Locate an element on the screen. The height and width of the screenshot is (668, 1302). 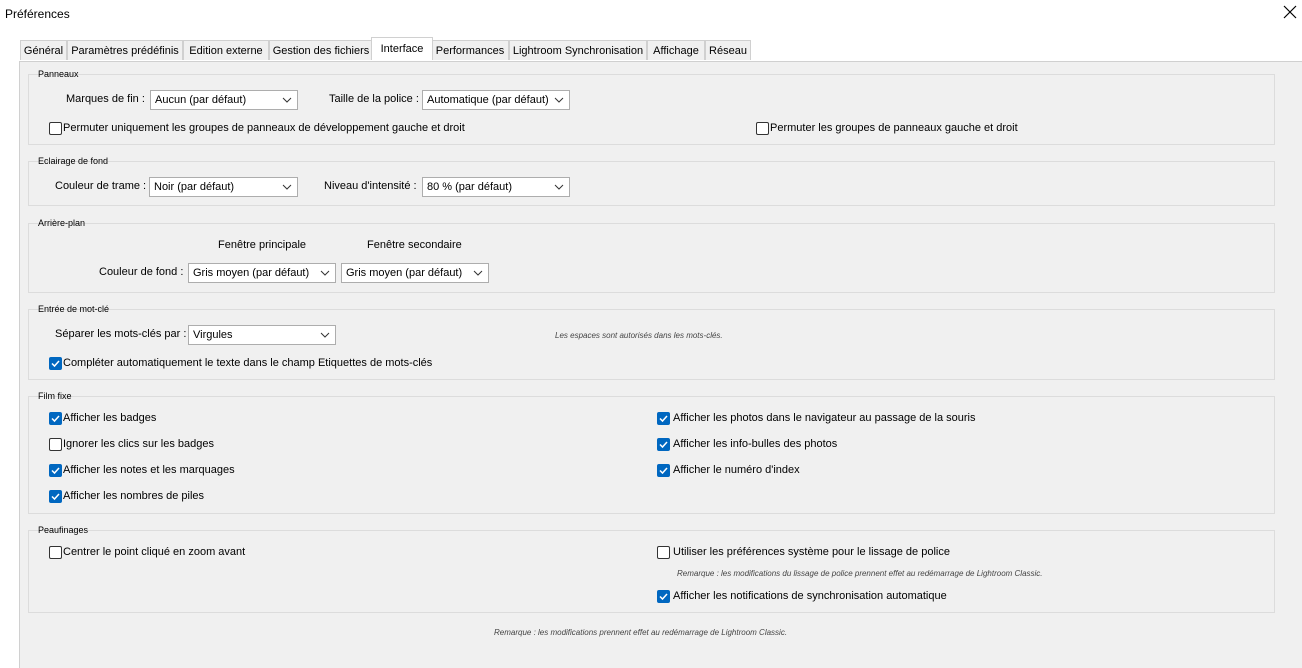
niveau-label: Niveau d'intensité : is located at coordinates (370, 186).